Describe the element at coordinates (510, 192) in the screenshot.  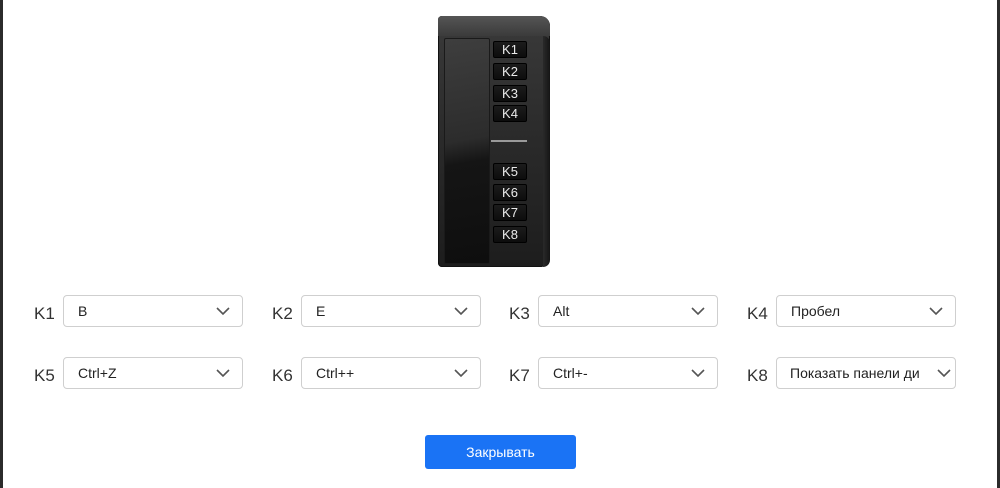
I see `tablet-key-k6: K6` at that location.